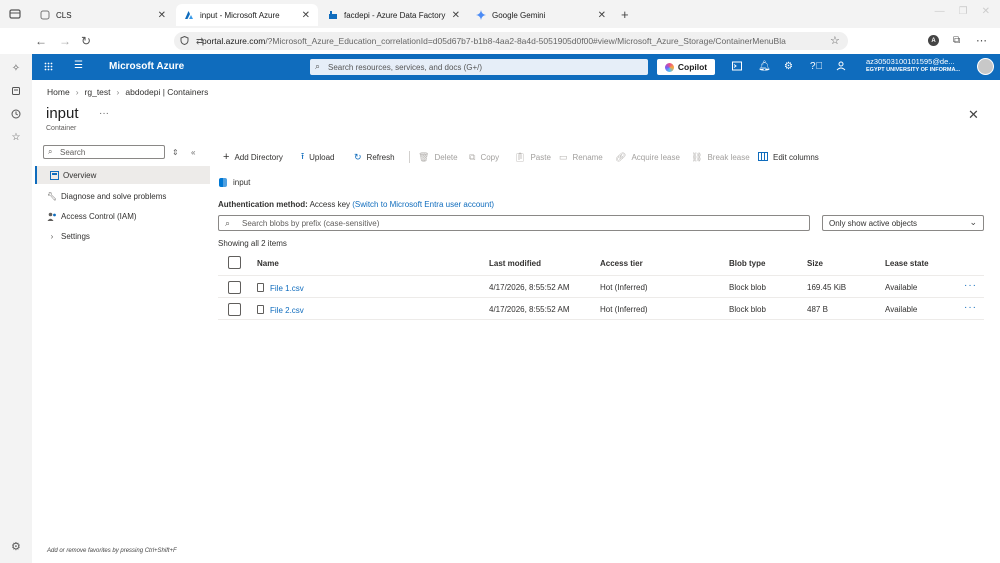 This screenshot has height=563, width=1000. What do you see at coordinates (423, 204) in the screenshot?
I see `switch-auth-link: (Switch to Microsoft Entra user account)` at bounding box center [423, 204].